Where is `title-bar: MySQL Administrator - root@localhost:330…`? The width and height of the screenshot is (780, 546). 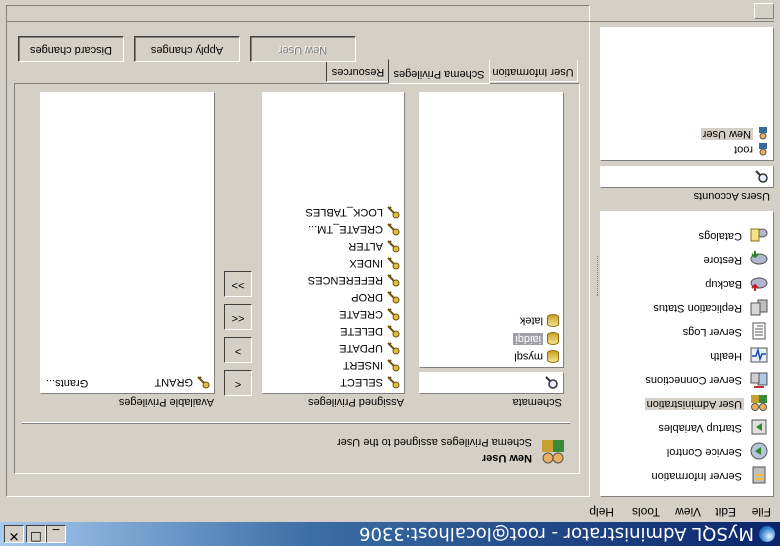
title-bar: MySQL Administrator - root@localhost:330… is located at coordinates (390, 534).